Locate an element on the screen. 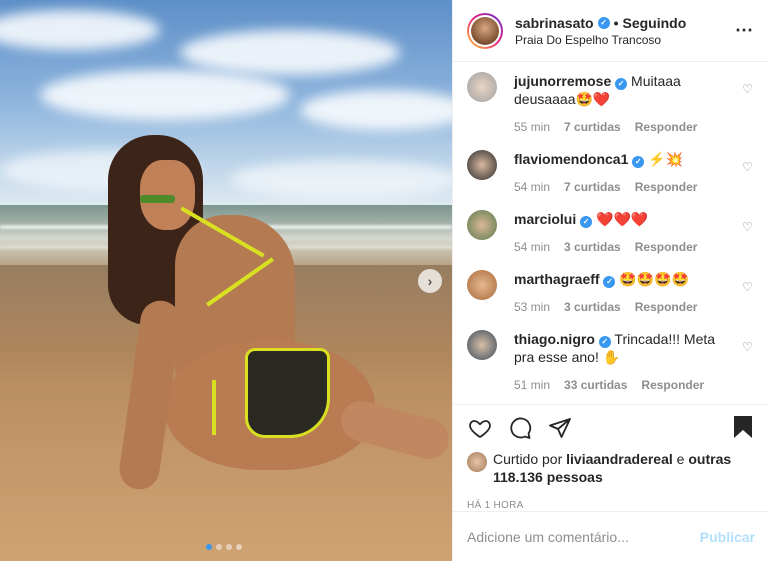 The image size is (768, 561). comment-username: jujunorremose is located at coordinates (562, 81).